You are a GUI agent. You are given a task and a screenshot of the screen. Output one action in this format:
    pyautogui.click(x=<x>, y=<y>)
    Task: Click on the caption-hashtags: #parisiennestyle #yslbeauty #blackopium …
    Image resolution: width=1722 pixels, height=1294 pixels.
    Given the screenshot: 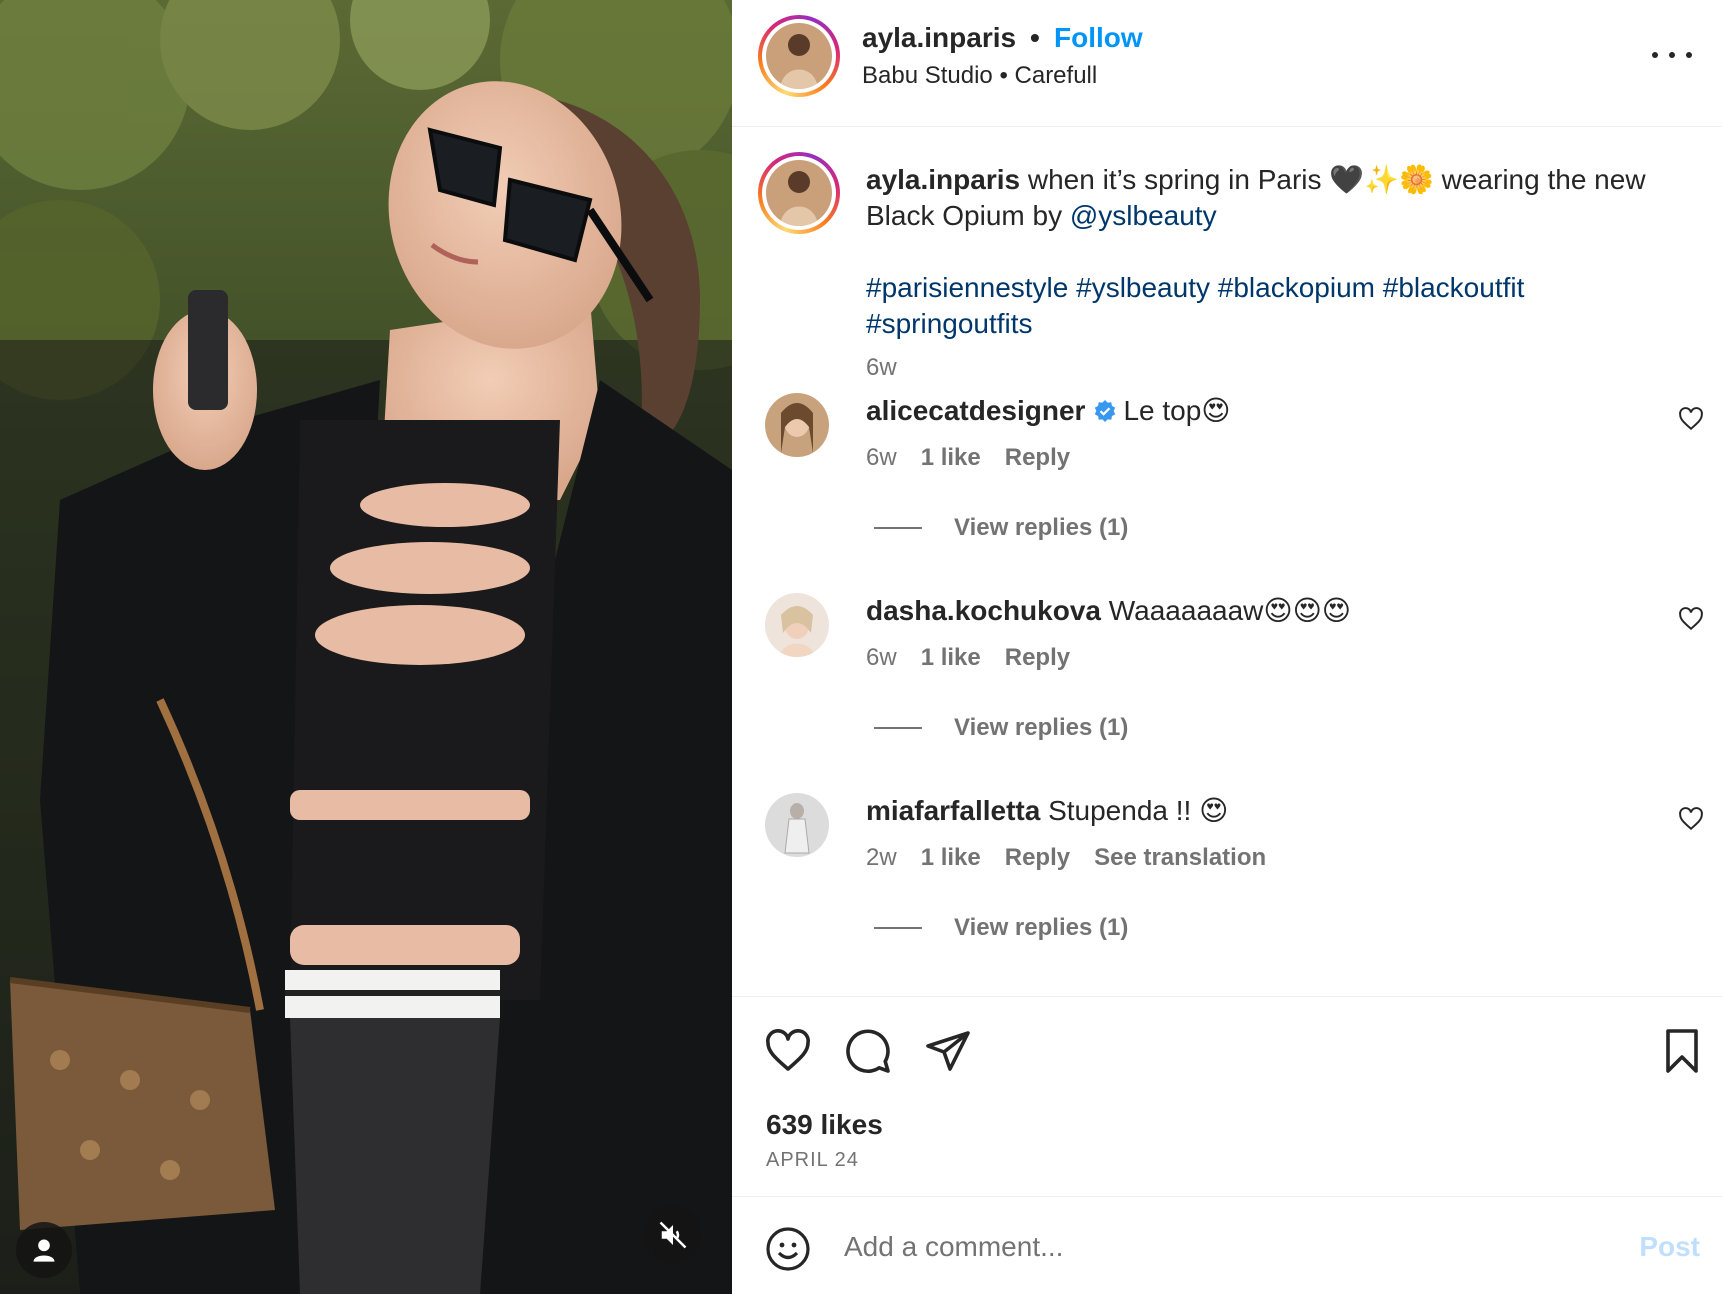 What is the action you would take?
    pyautogui.click(x=1276, y=306)
    